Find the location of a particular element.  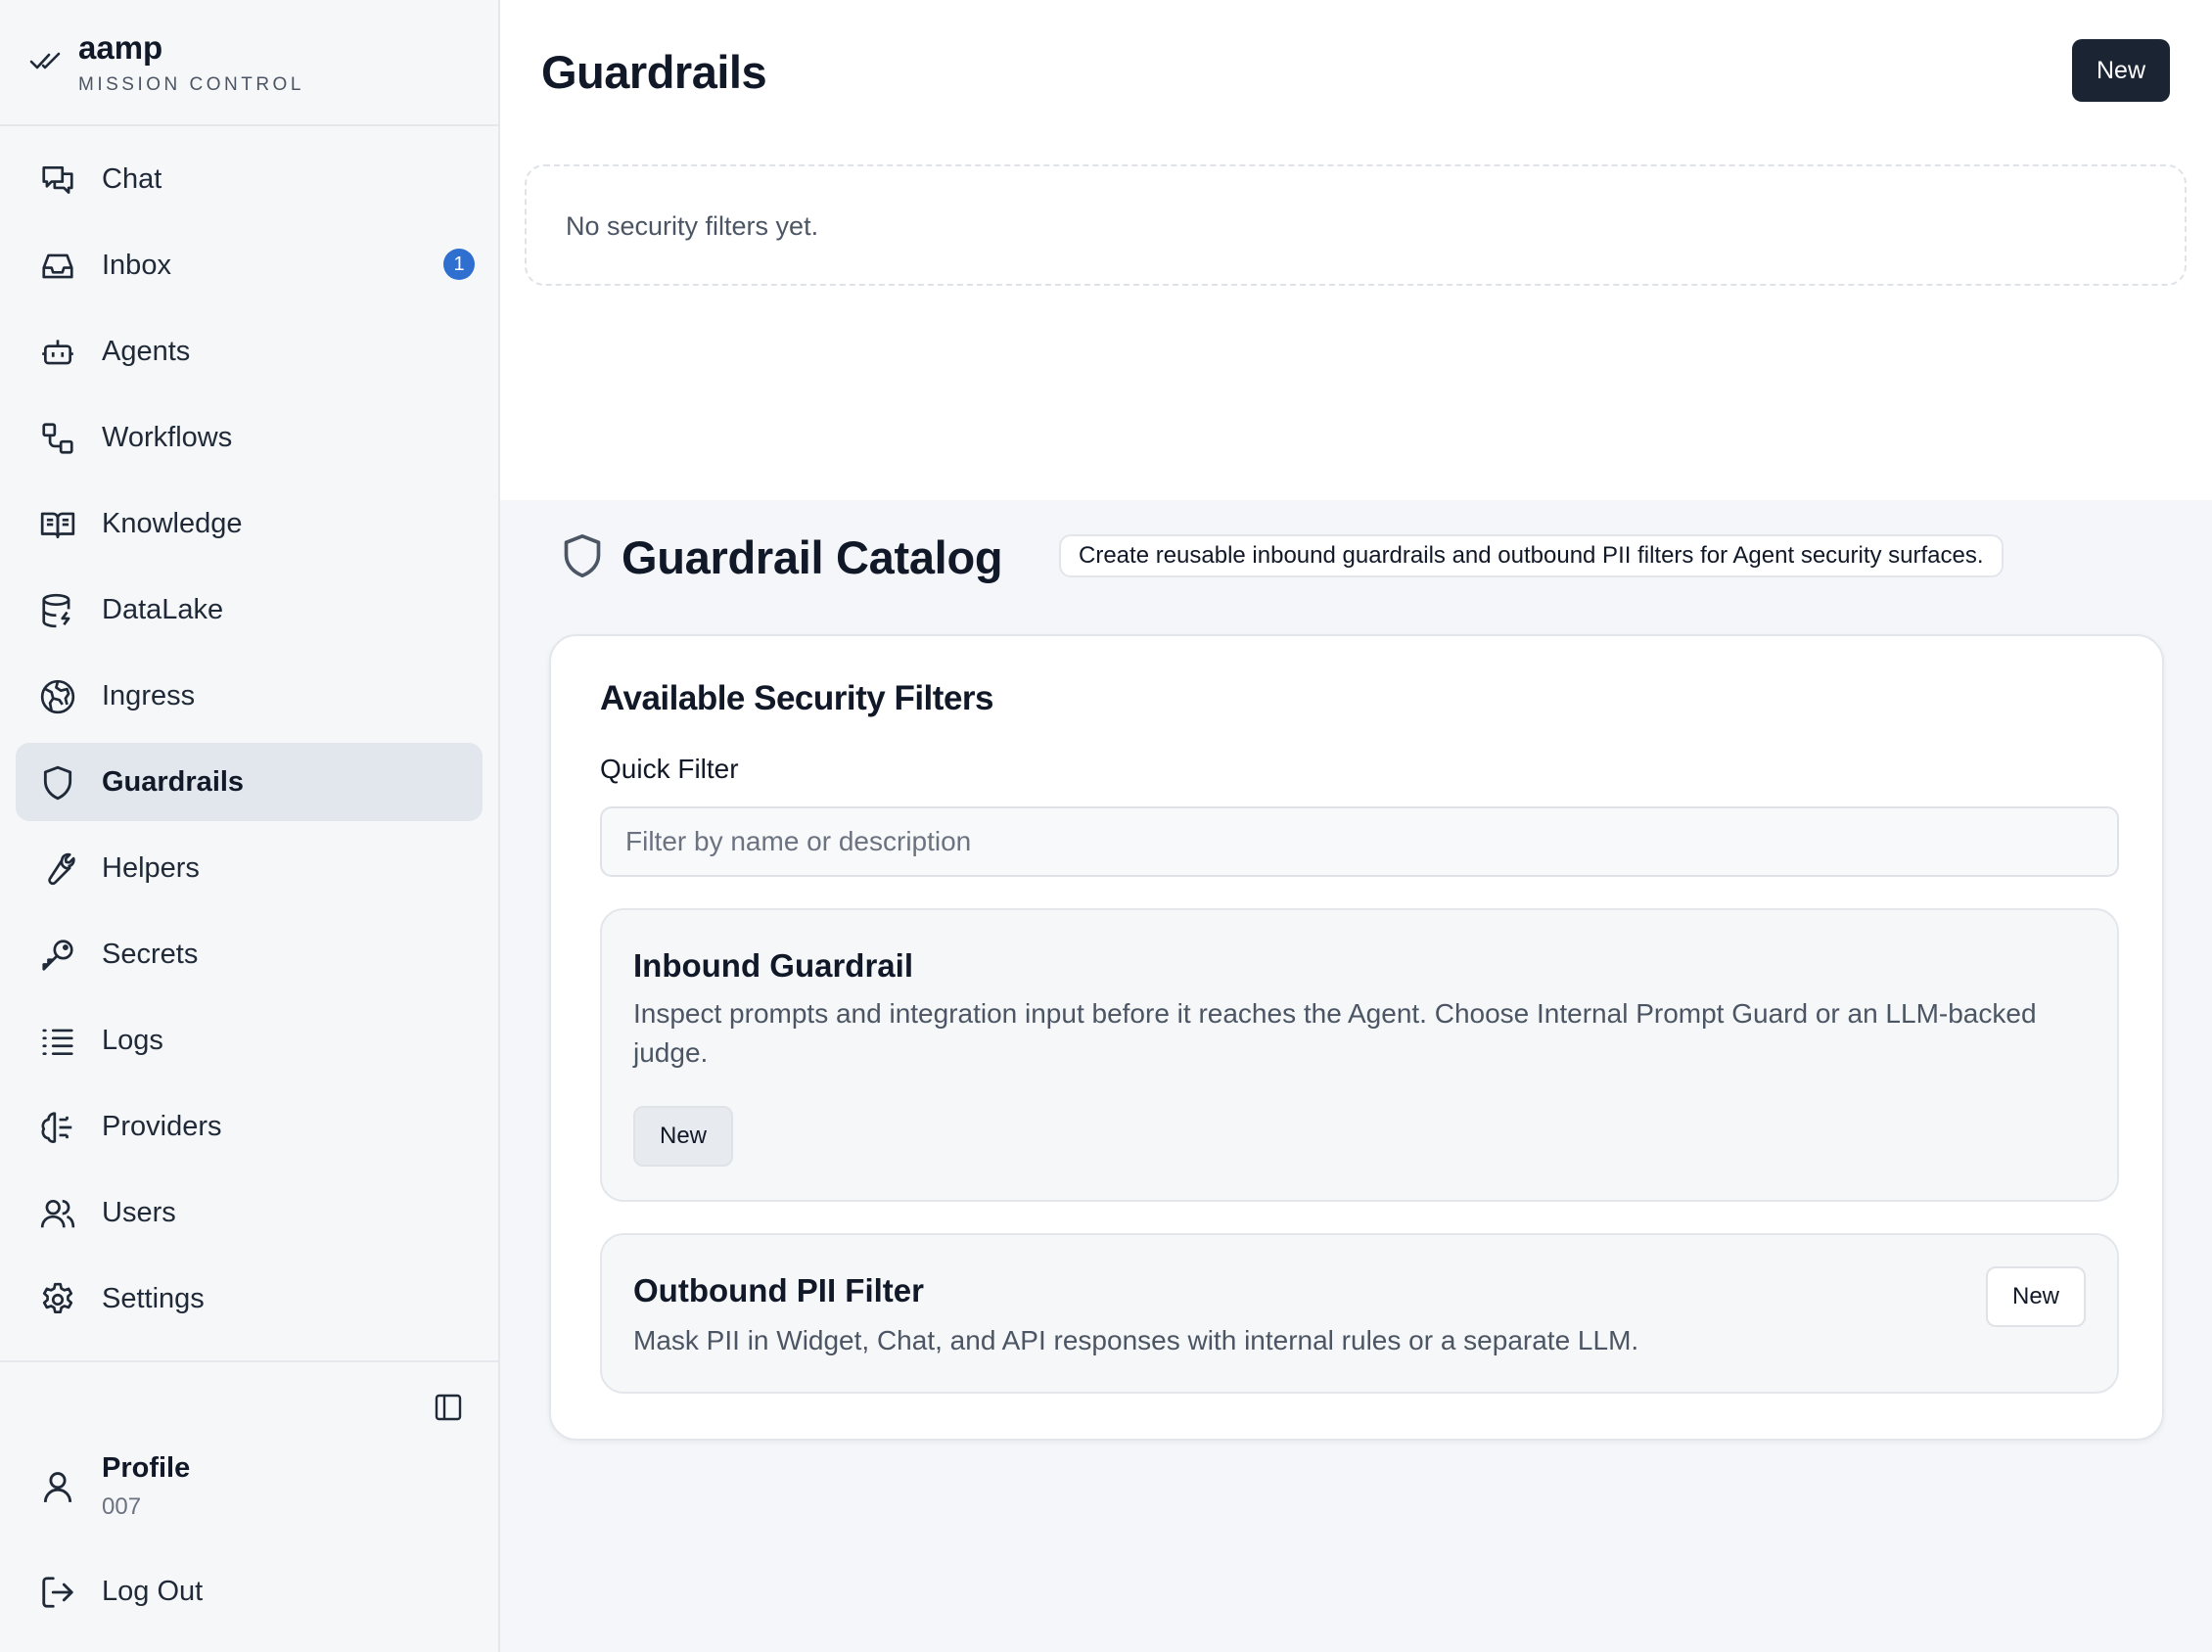

user-icon is located at coordinates (57, 1486).